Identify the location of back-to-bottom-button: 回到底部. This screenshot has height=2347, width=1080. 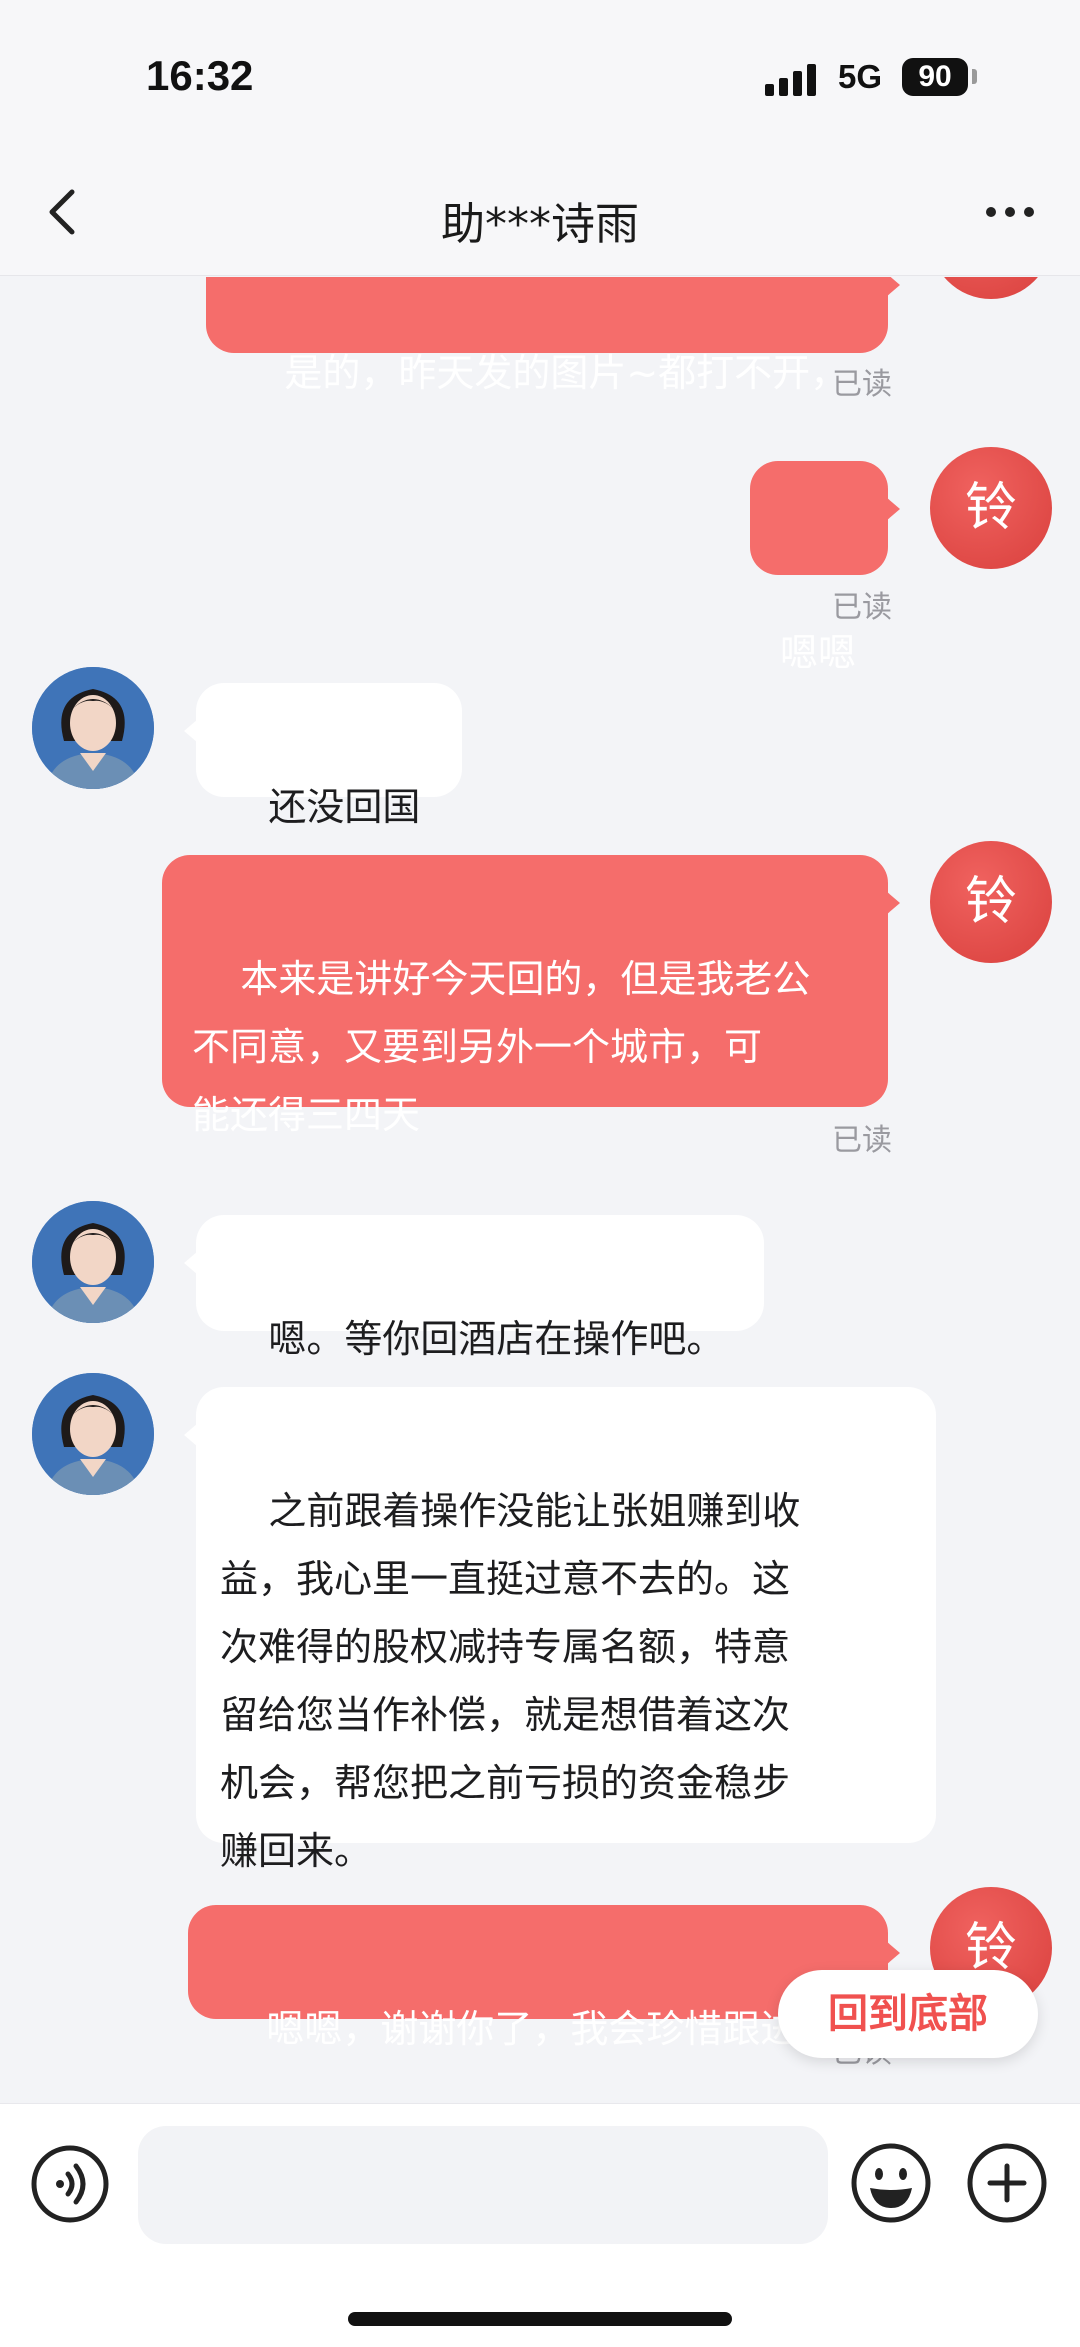
(908, 2014).